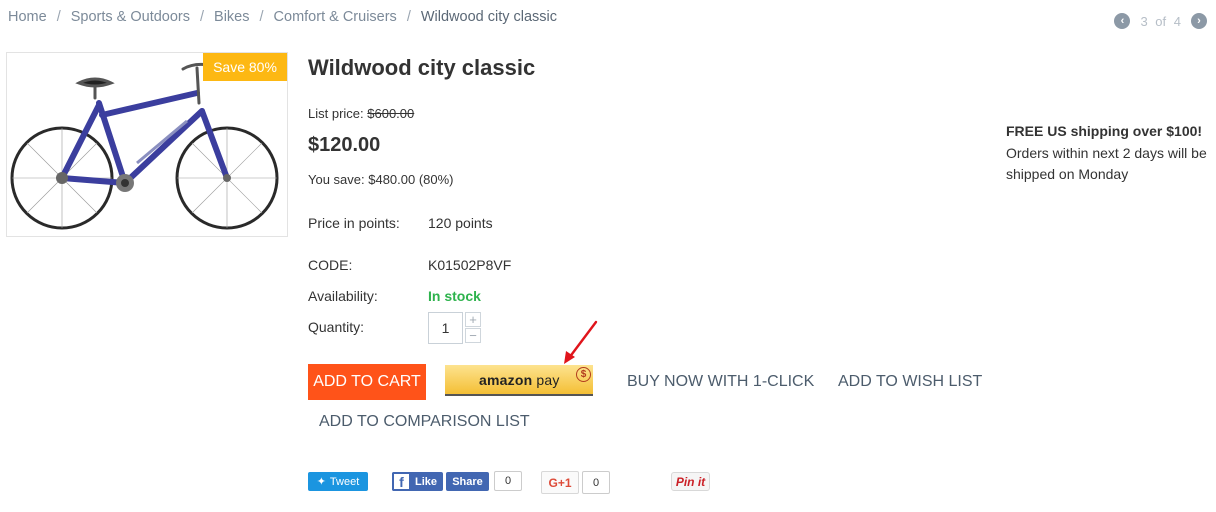  What do you see at coordinates (422, 67) in the screenshot?
I see `product-title: Wildwood city classic` at bounding box center [422, 67].